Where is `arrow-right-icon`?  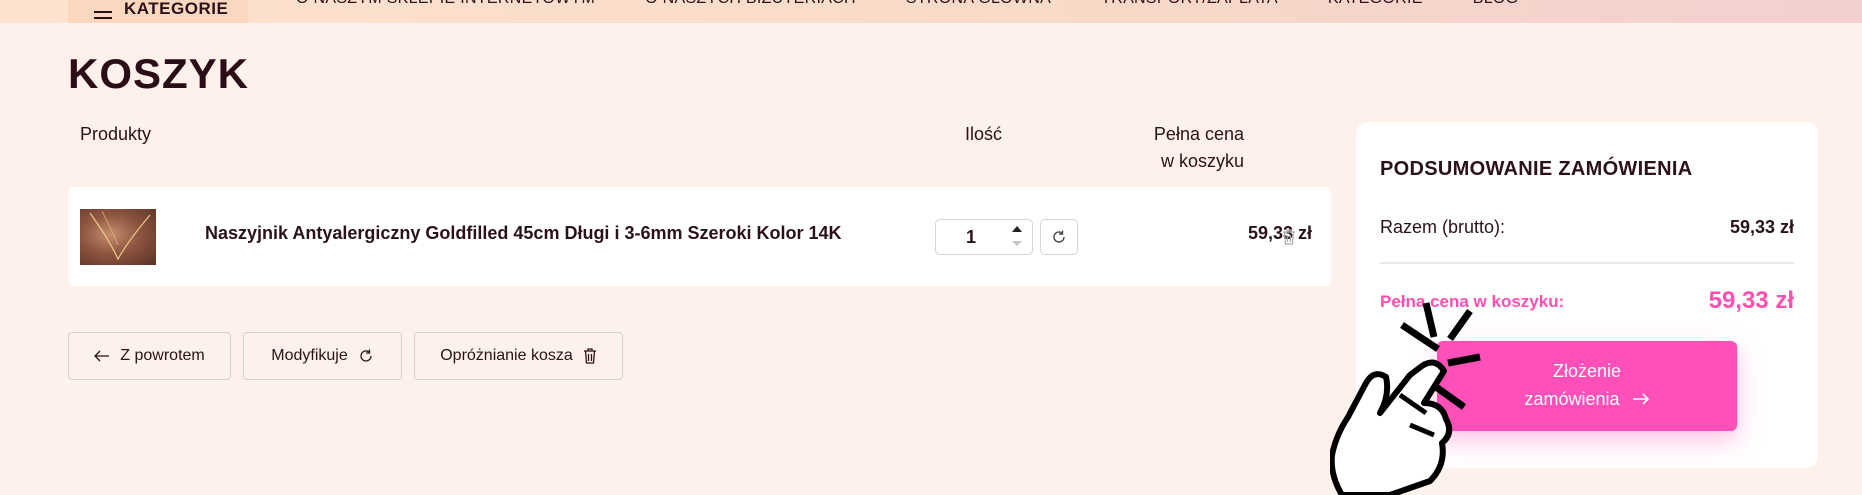
arrow-right-icon is located at coordinates (1640, 399).